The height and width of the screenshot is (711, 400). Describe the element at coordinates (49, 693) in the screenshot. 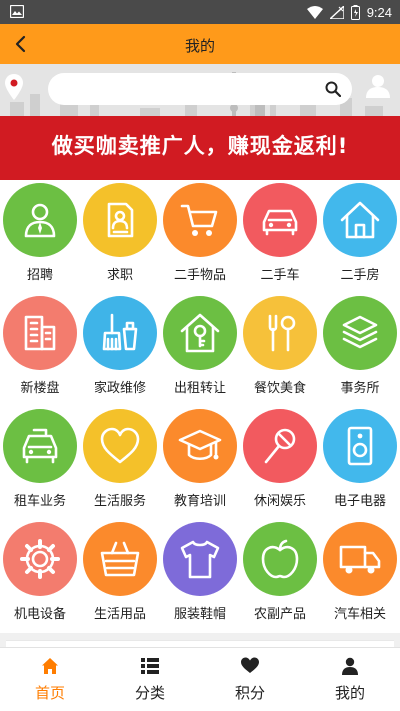

I see `nav-home-label: 首页` at that location.